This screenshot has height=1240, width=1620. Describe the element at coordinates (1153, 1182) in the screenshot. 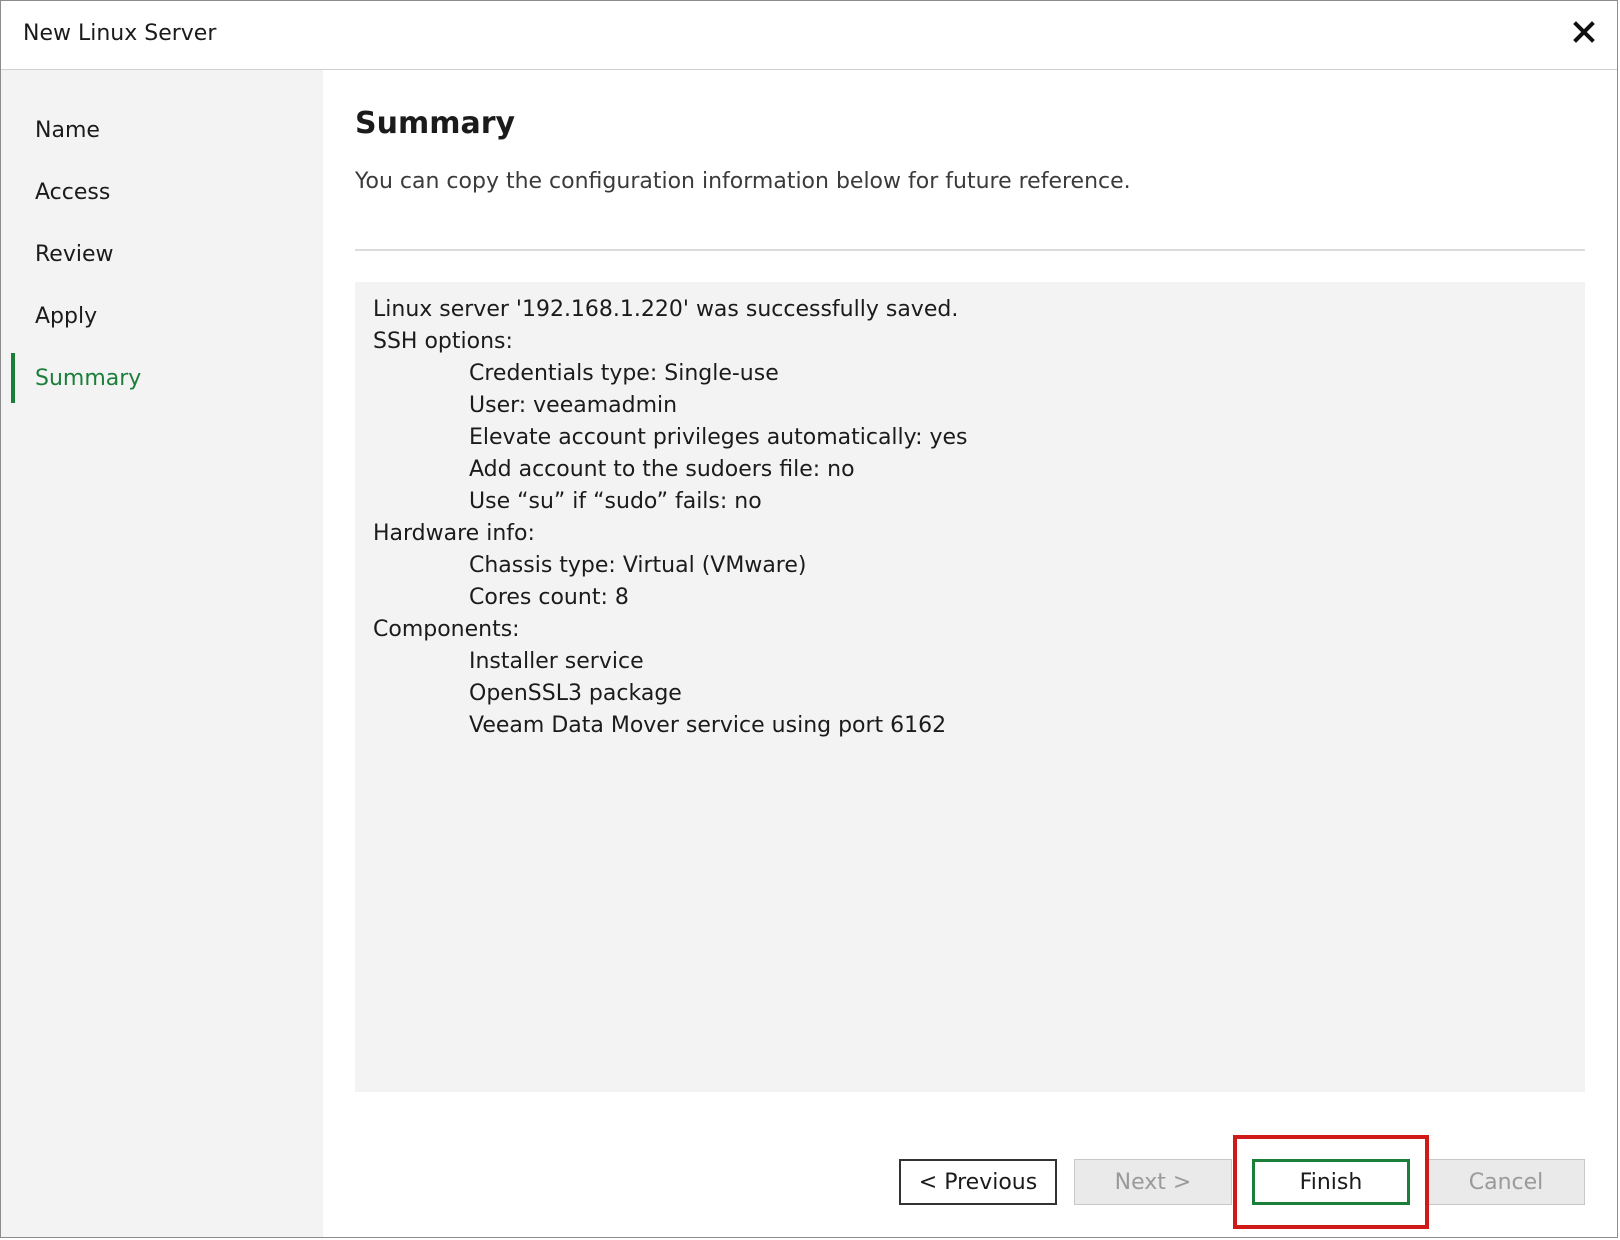

I see `next-button: Next >` at that location.